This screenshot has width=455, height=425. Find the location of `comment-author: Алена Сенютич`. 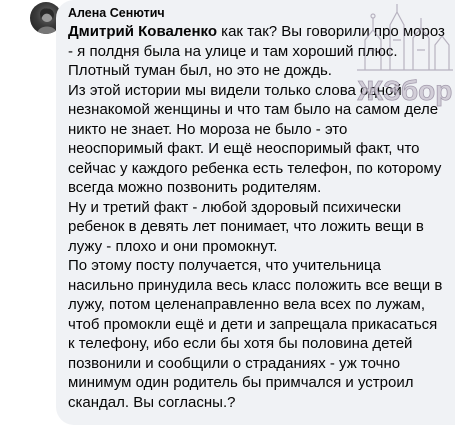

comment-author: Алена Сенютич is located at coordinates (261, 13).